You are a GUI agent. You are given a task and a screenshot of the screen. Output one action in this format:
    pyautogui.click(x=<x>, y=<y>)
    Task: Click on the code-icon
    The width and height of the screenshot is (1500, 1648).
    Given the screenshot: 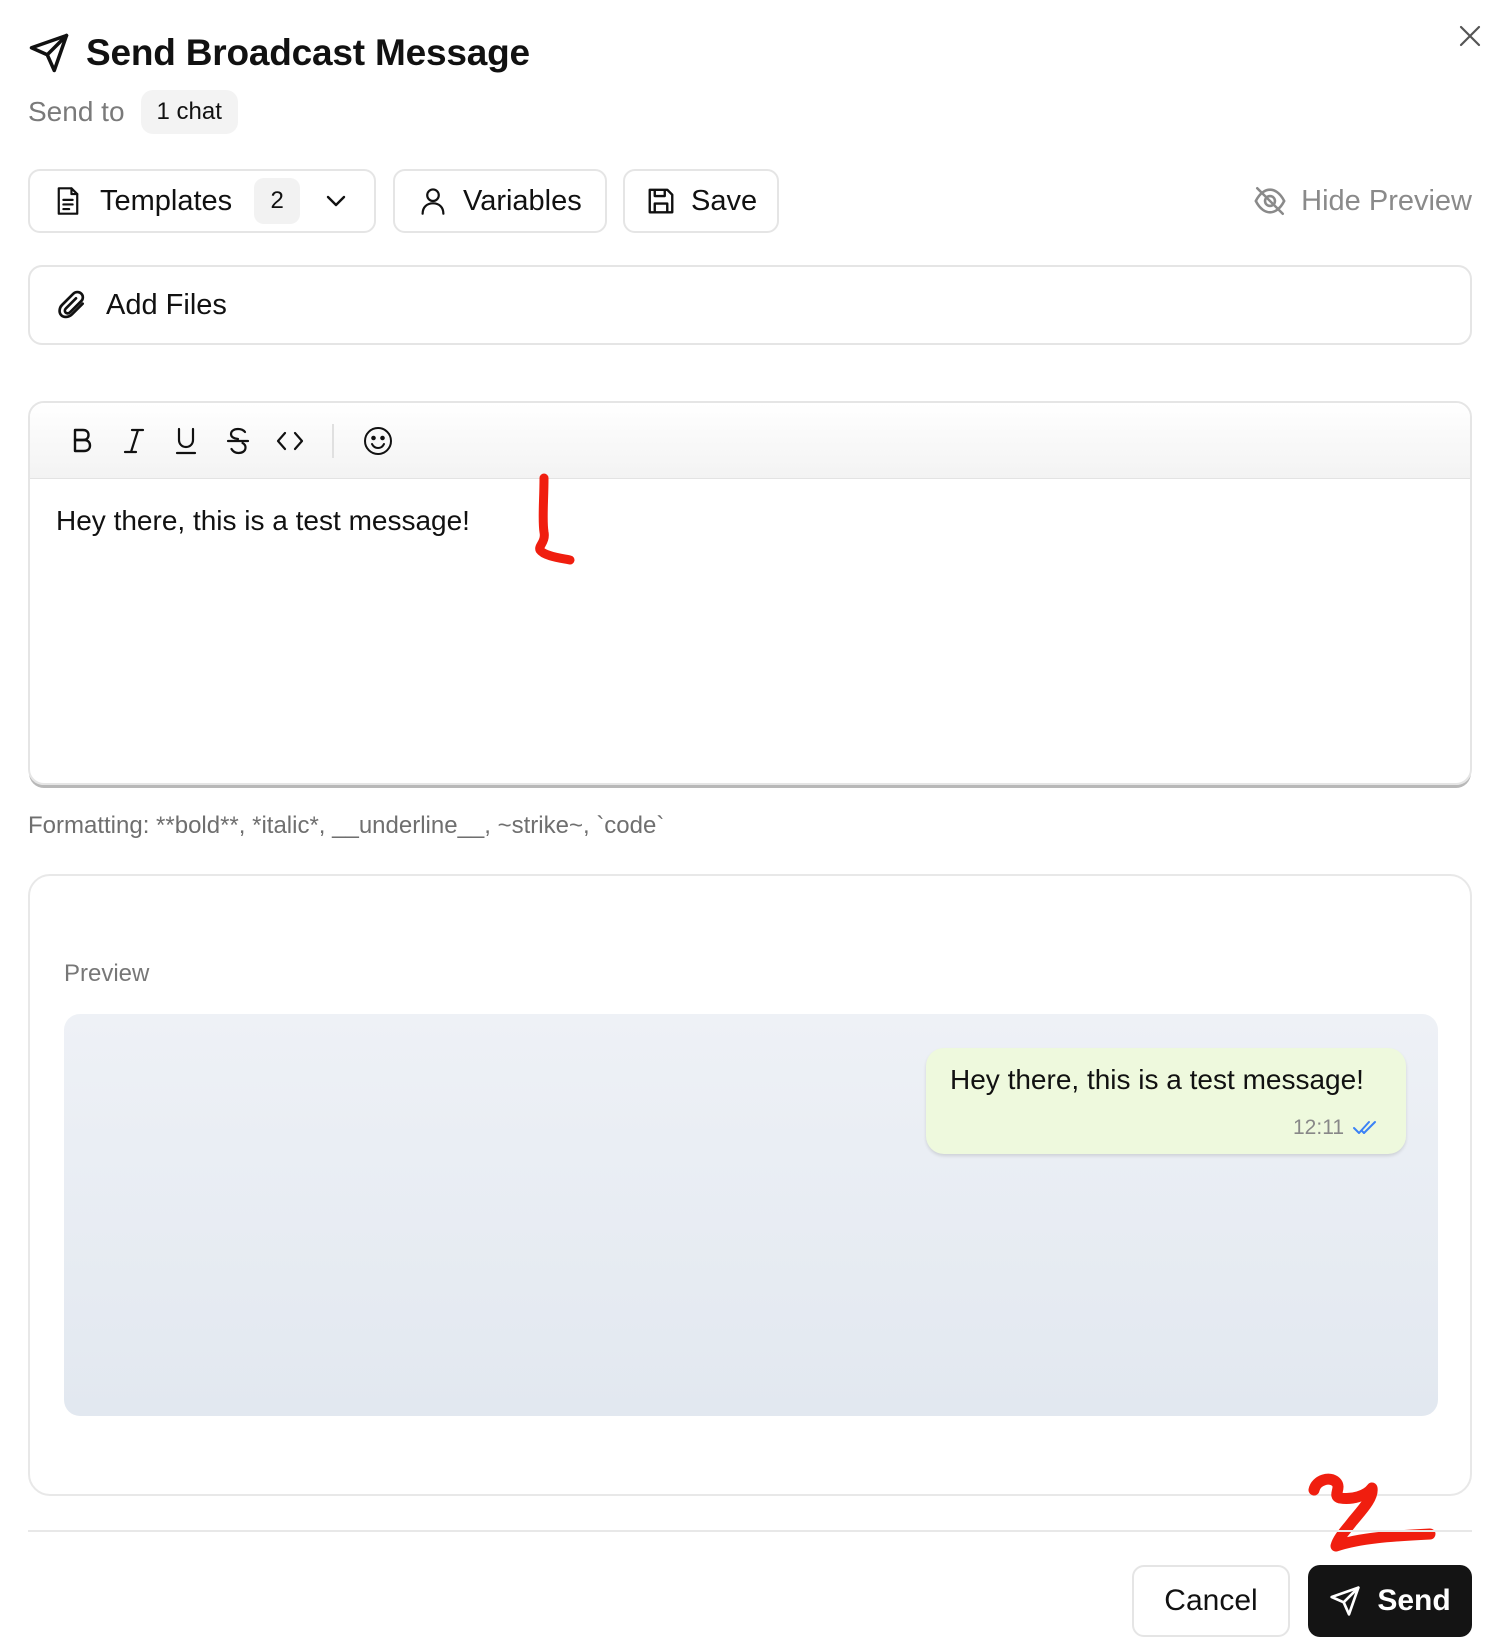 What is the action you would take?
    pyautogui.click(x=290, y=440)
    